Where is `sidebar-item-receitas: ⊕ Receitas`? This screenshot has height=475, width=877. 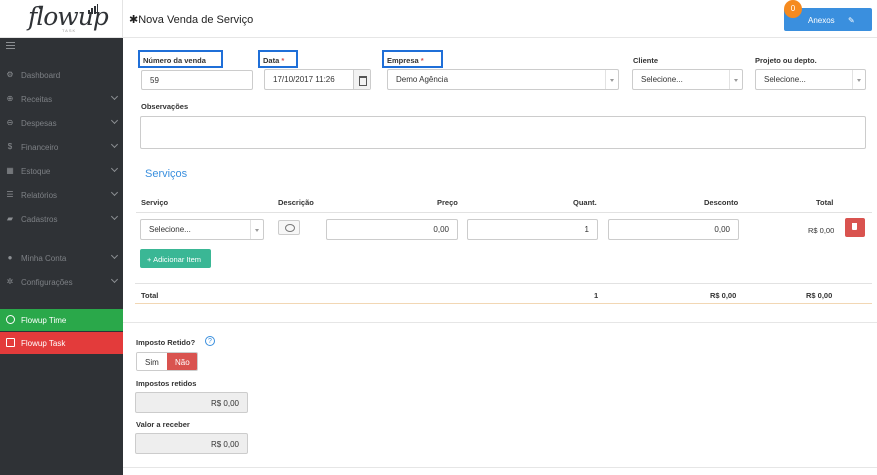 sidebar-item-receitas: ⊕ Receitas is located at coordinates (61, 99).